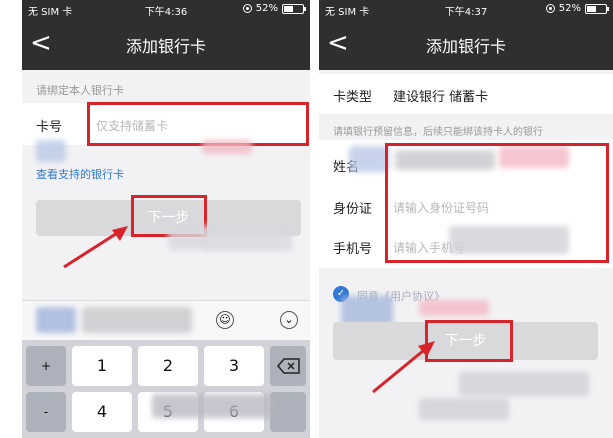  I want to click on hint-text: 请绑定本人银行卡, so click(80, 90).